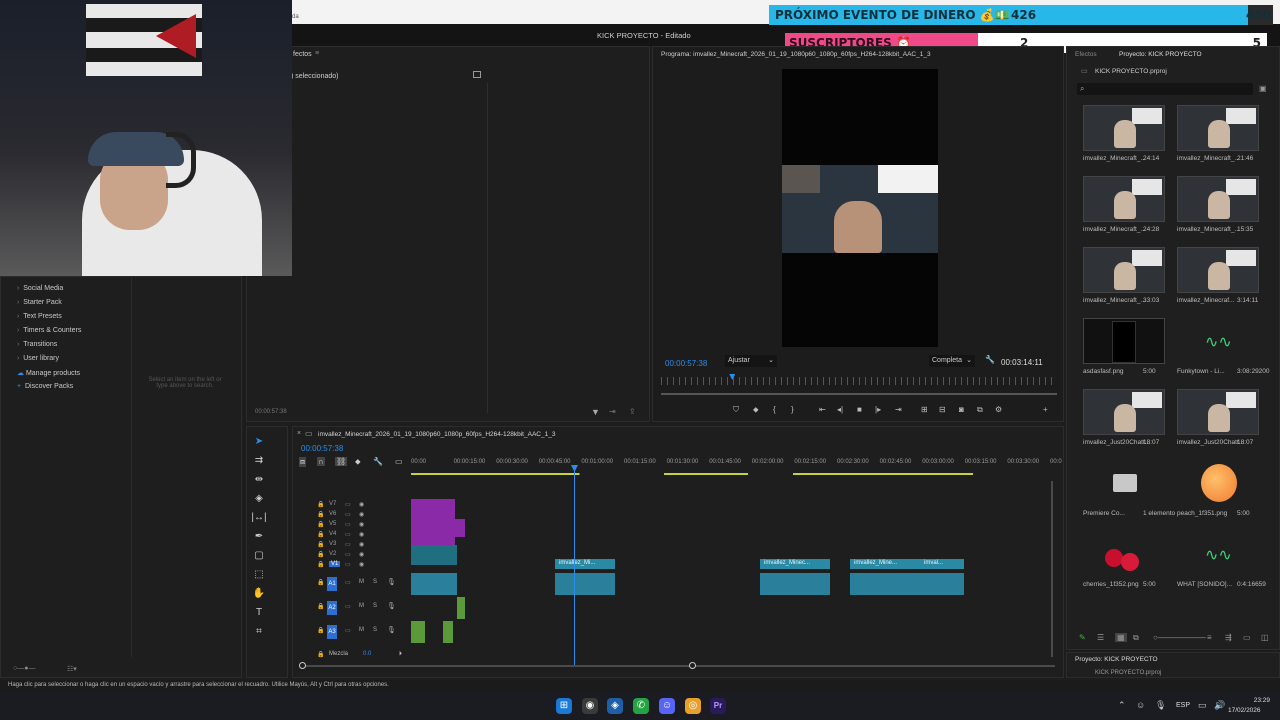  What do you see at coordinates (1086, 54) in the screenshot?
I see `tab-effects: Efectos` at bounding box center [1086, 54].